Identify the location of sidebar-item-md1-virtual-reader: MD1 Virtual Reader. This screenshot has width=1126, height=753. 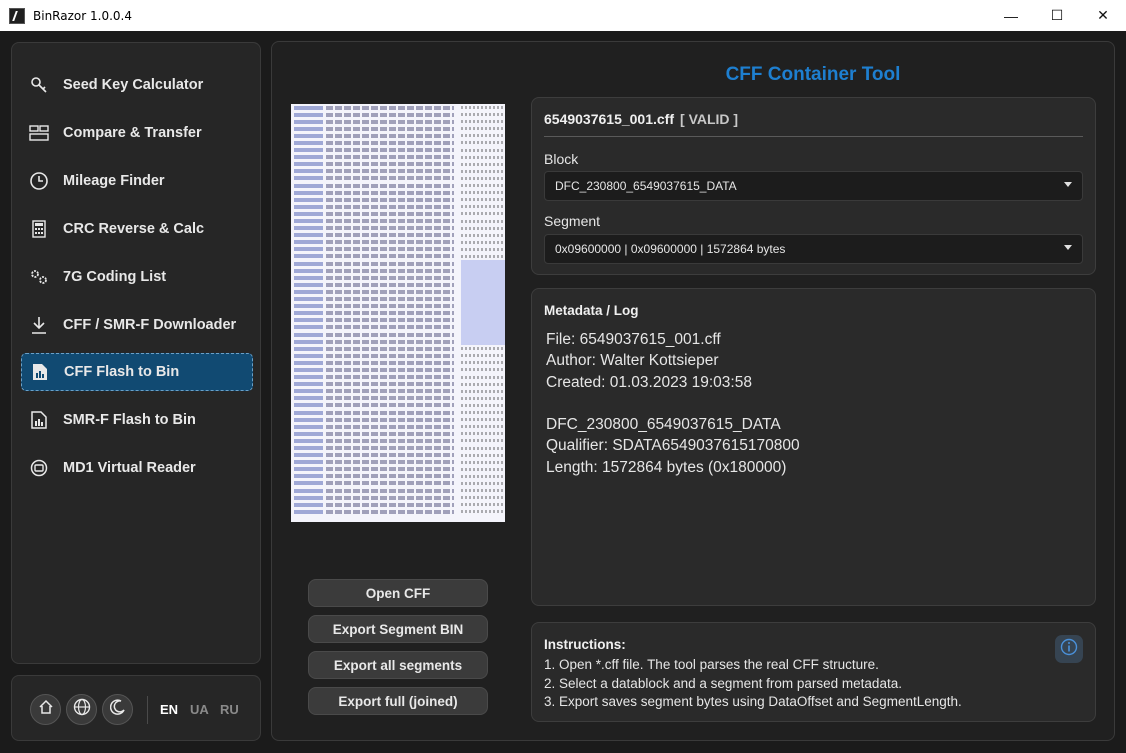
(137, 468).